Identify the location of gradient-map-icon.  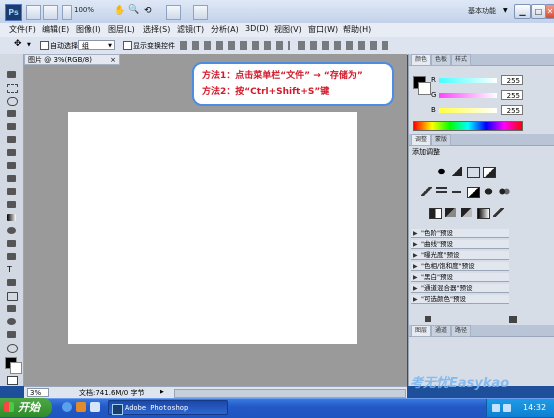
(483, 213).